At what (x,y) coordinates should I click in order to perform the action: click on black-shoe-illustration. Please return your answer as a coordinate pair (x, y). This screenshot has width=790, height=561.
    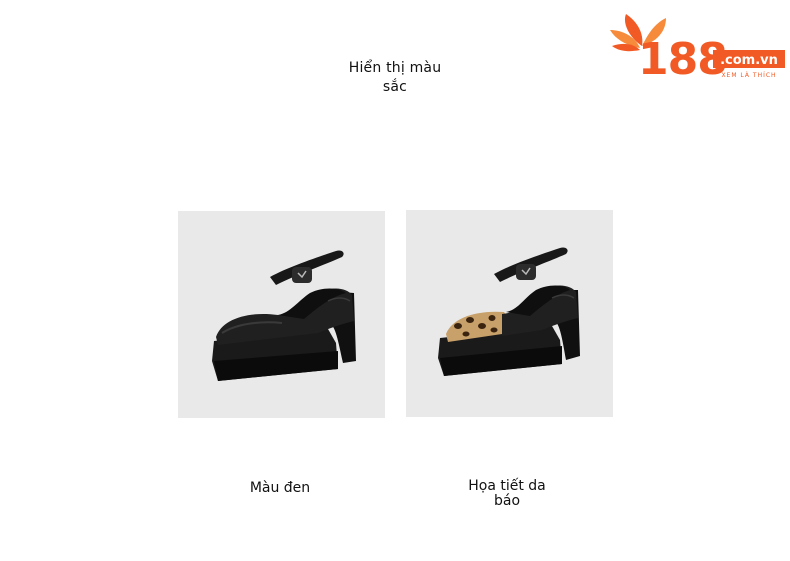
    Looking at the image, I should click on (284, 315).